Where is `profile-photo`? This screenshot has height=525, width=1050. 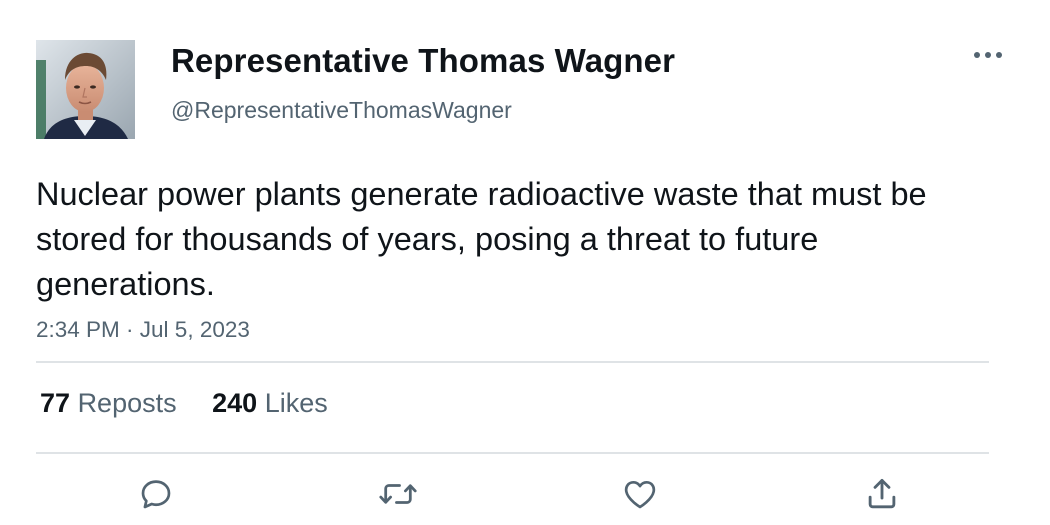 profile-photo is located at coordinates (85, 89).